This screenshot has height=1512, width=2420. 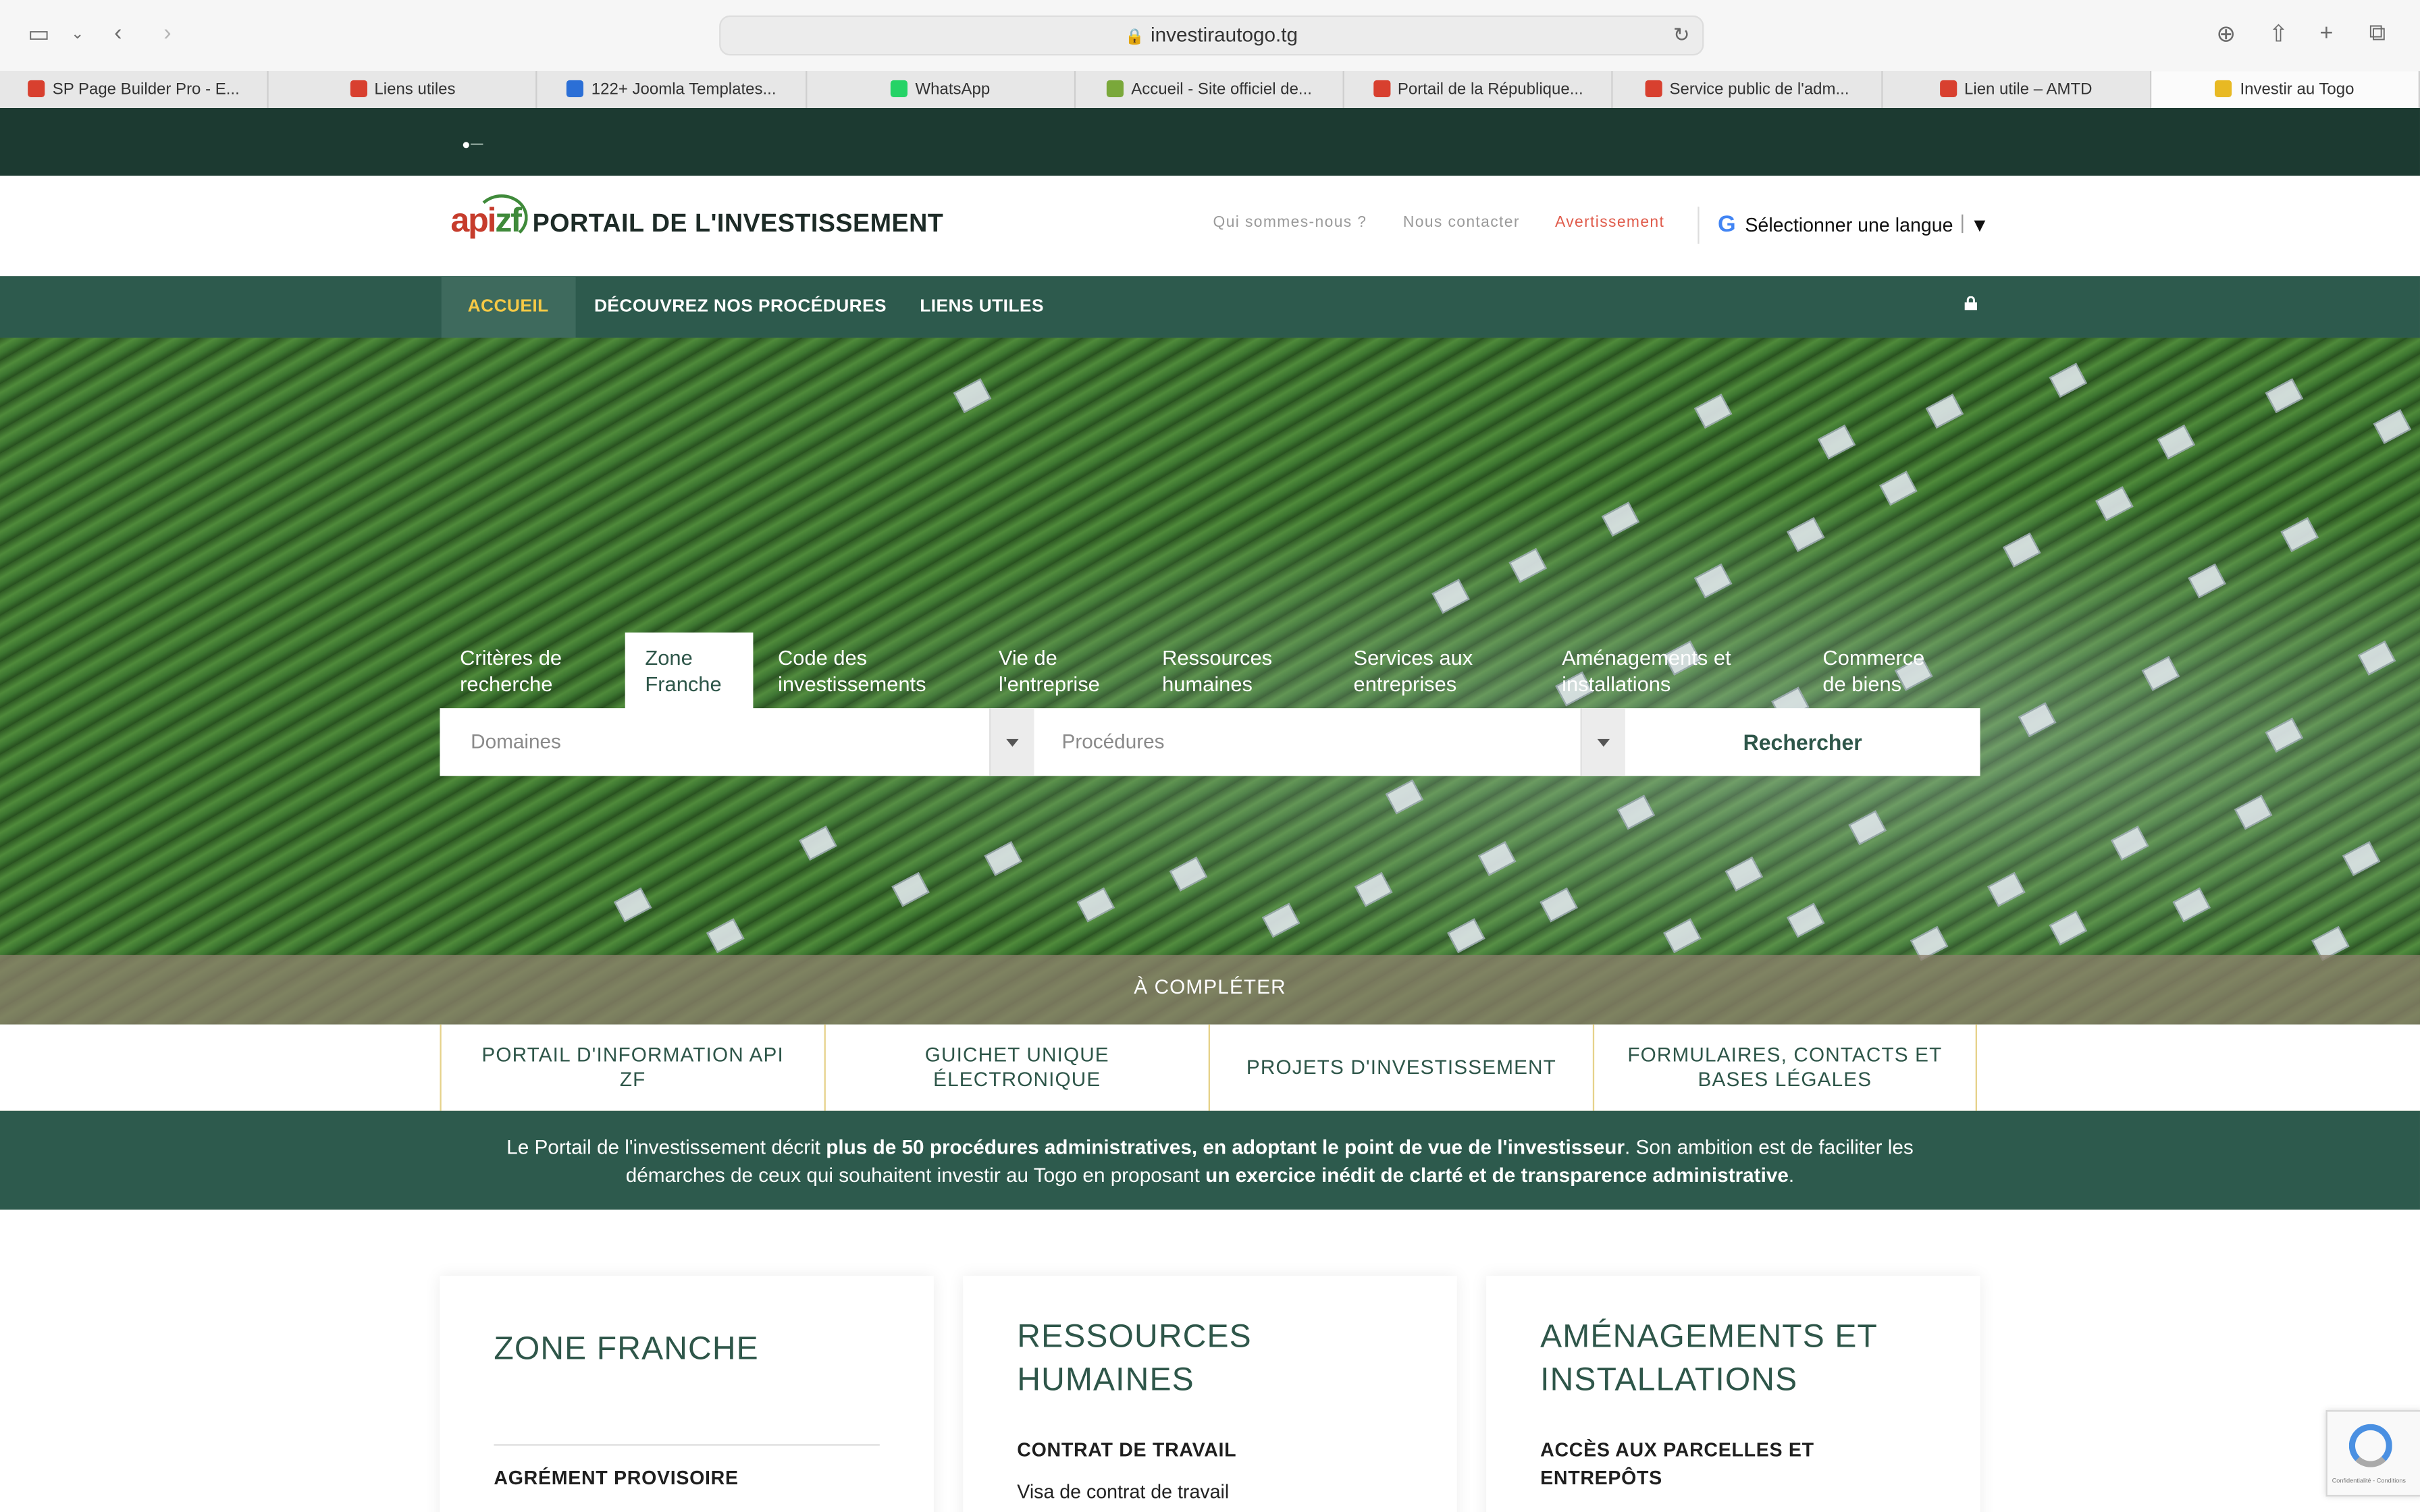 What do you see at coordinates (862, 664) in the screenshot?
I see `tab-code-investissements: Code des investissements` at bounding box center [862, 664].